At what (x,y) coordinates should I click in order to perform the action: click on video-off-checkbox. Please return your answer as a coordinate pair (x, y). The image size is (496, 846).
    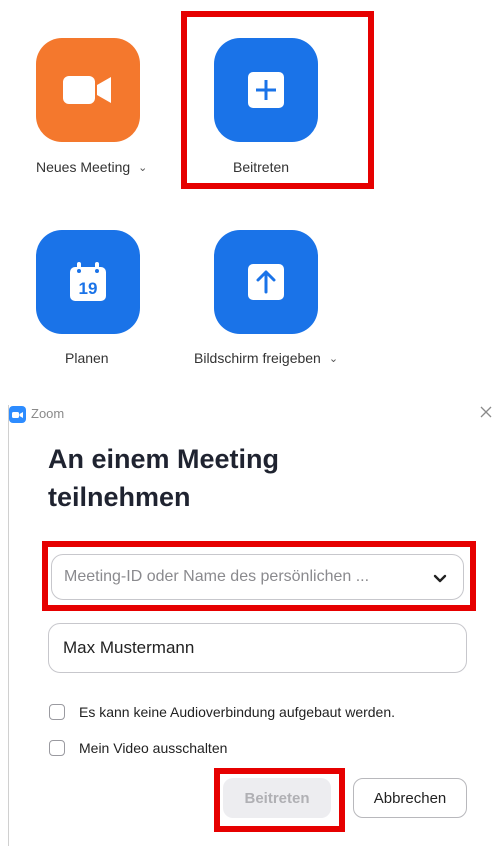
    Looking at the image, I should click on (57, 748).